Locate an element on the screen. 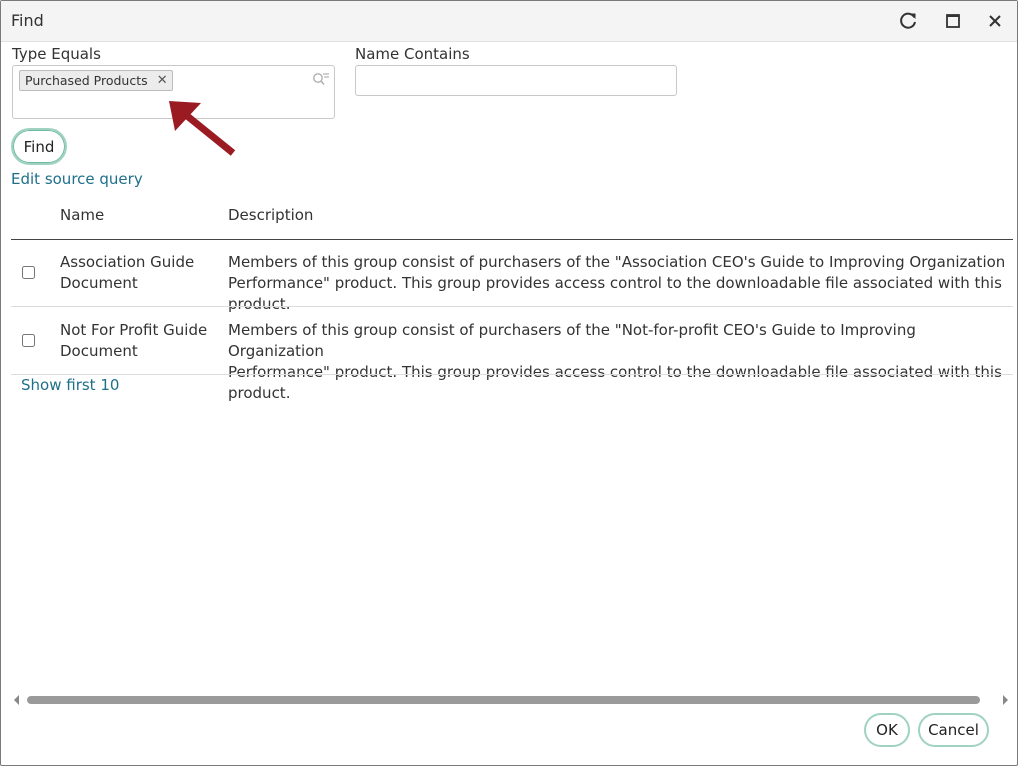 This screenshot has width=1018, height=766. type-chip: Purchased Products ✕ is located at coordinates (96, 80).